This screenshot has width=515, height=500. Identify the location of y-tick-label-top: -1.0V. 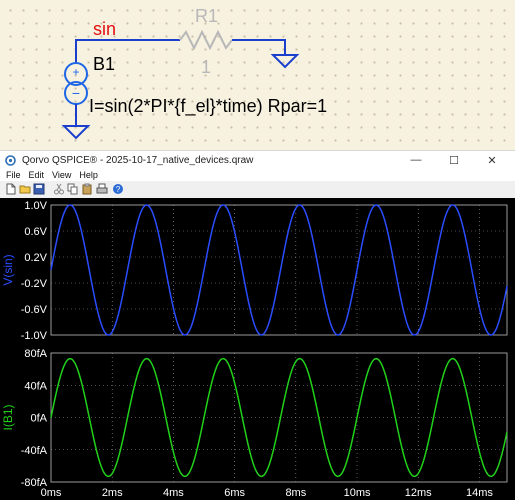
(34, 336).